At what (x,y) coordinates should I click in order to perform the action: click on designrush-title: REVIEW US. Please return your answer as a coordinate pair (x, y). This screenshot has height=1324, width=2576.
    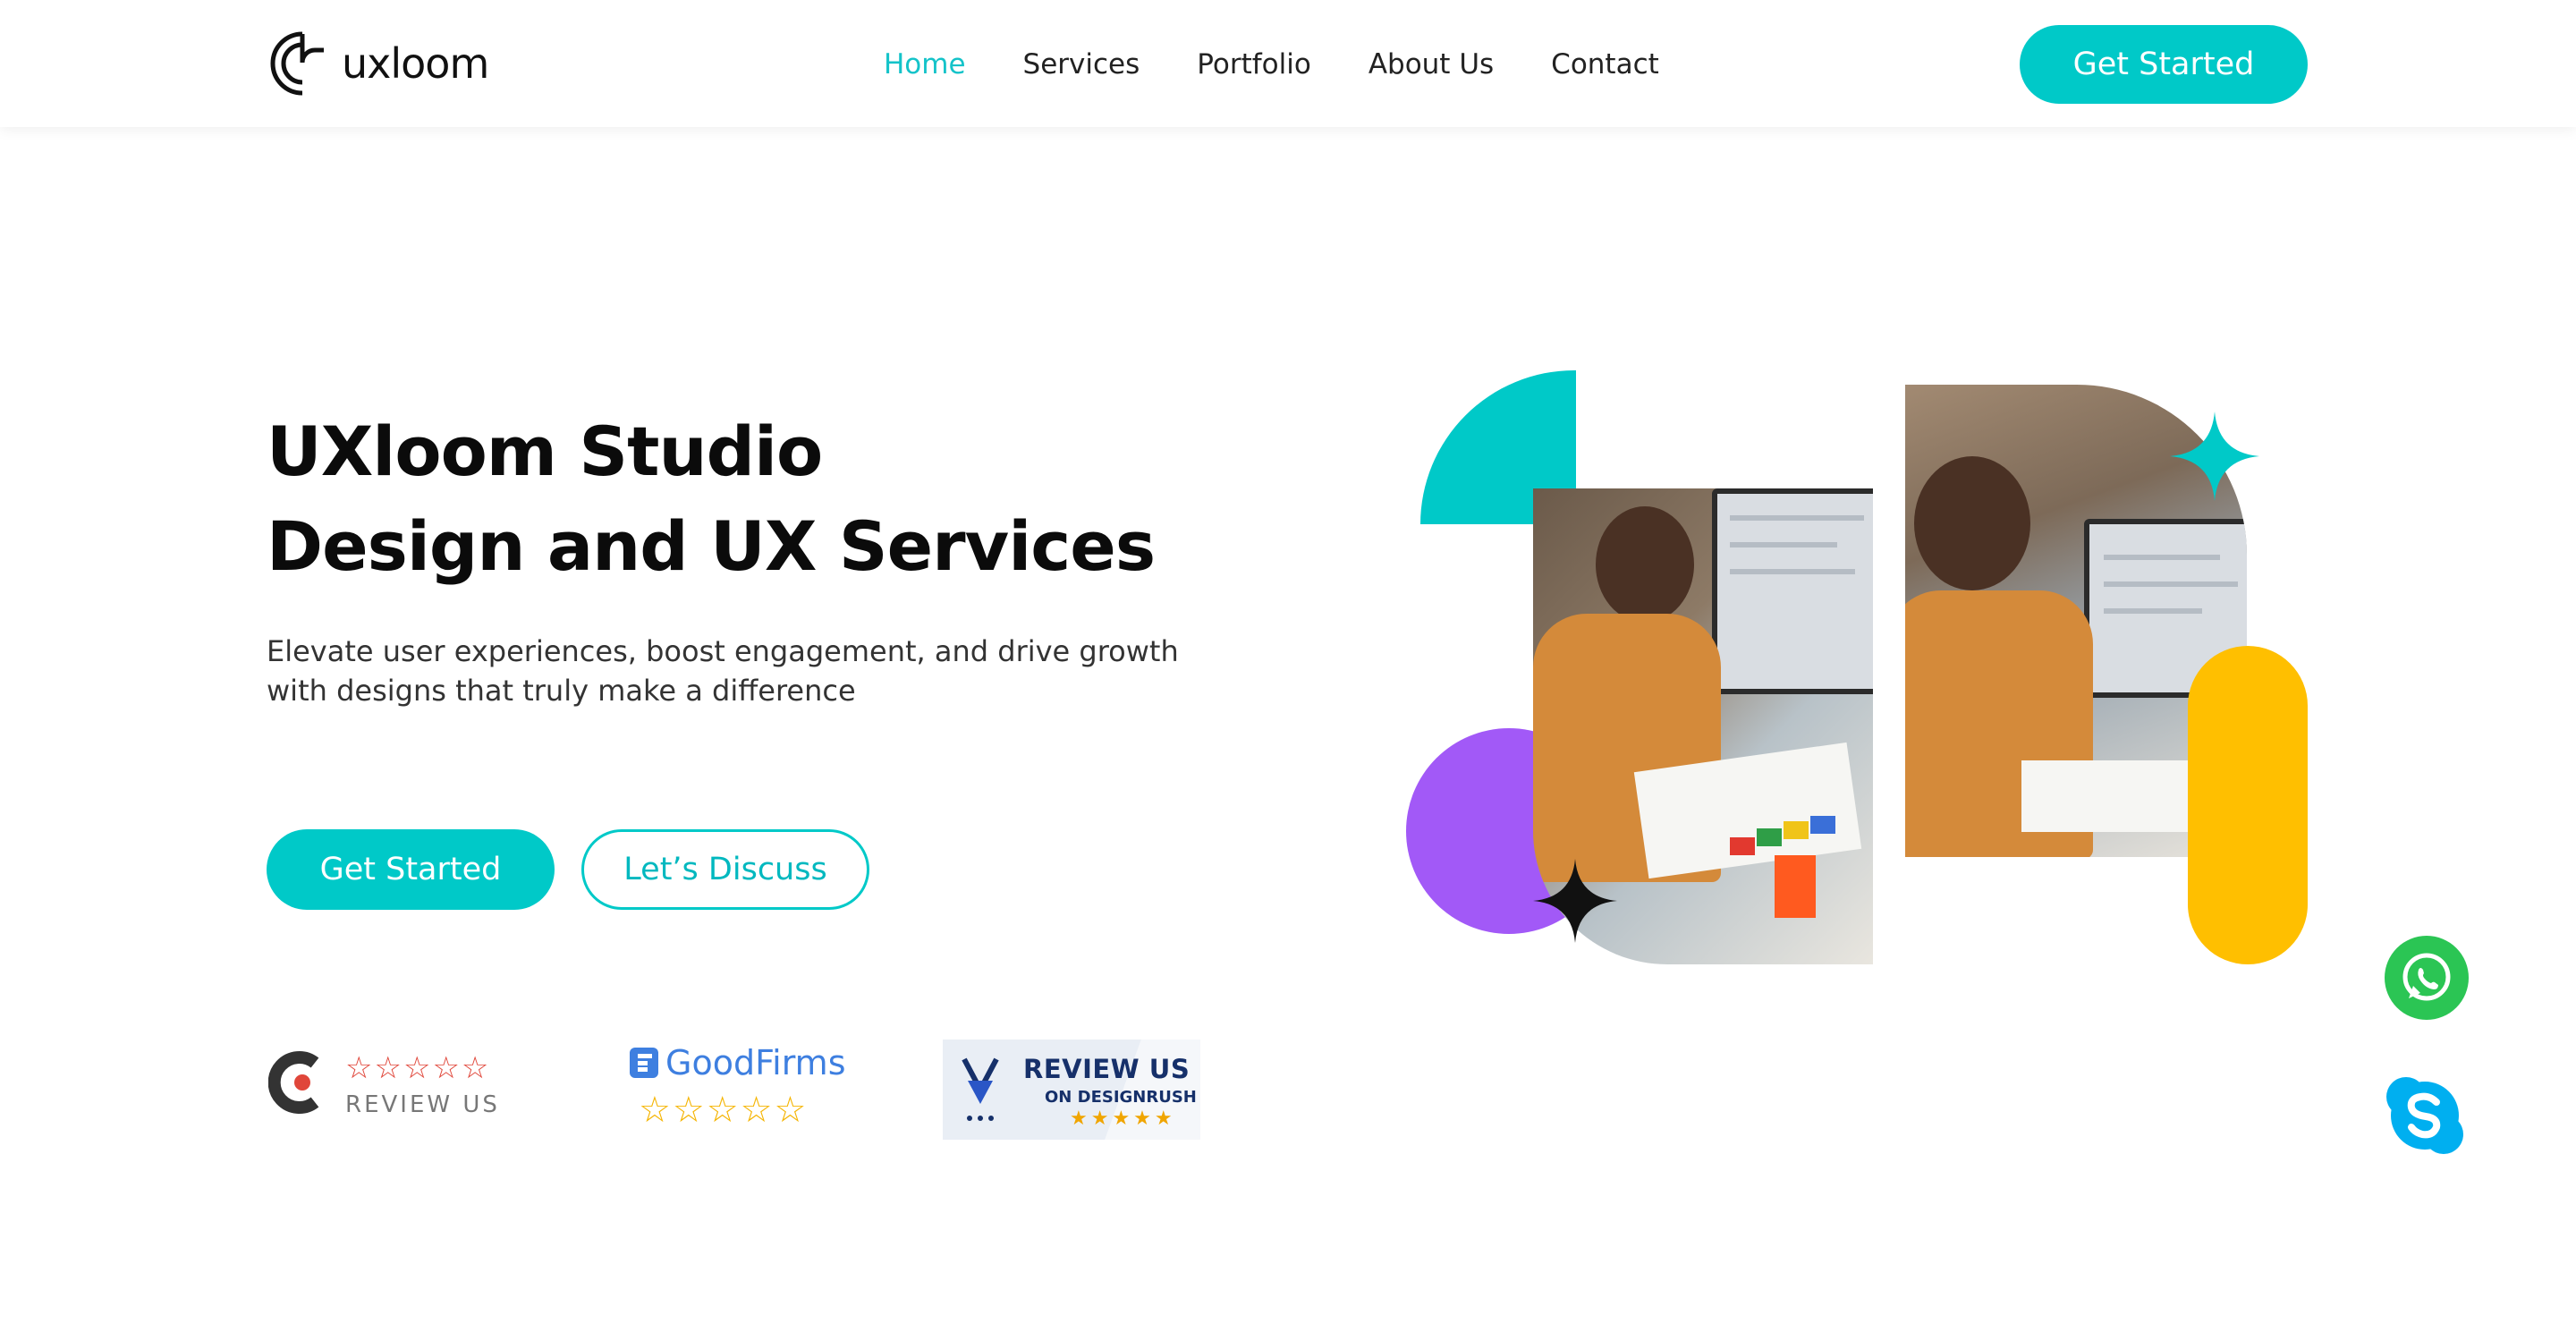
    Looking at the image, I should click on (1107, 1069).